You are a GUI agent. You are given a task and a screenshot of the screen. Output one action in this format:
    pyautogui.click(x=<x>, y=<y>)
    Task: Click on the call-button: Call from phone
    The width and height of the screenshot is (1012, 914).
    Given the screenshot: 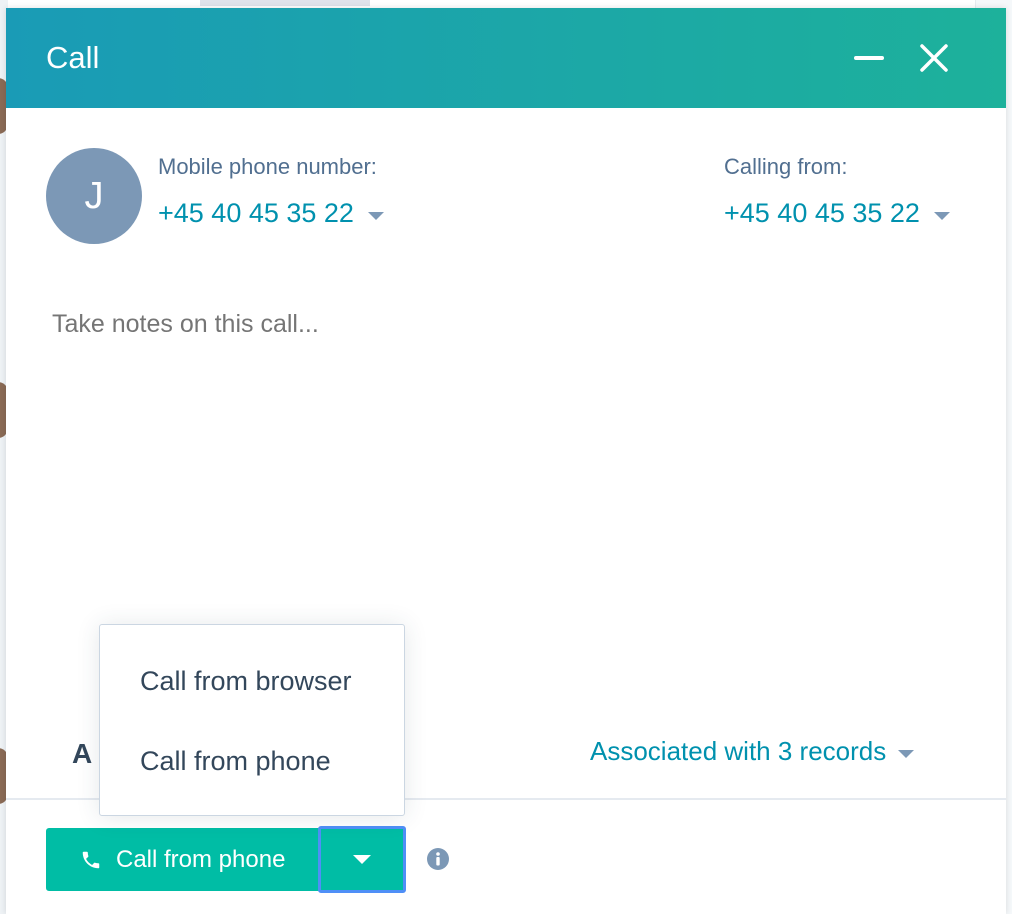 What is the action you would take?
    pyautogui.click(x=183, y=859)
    